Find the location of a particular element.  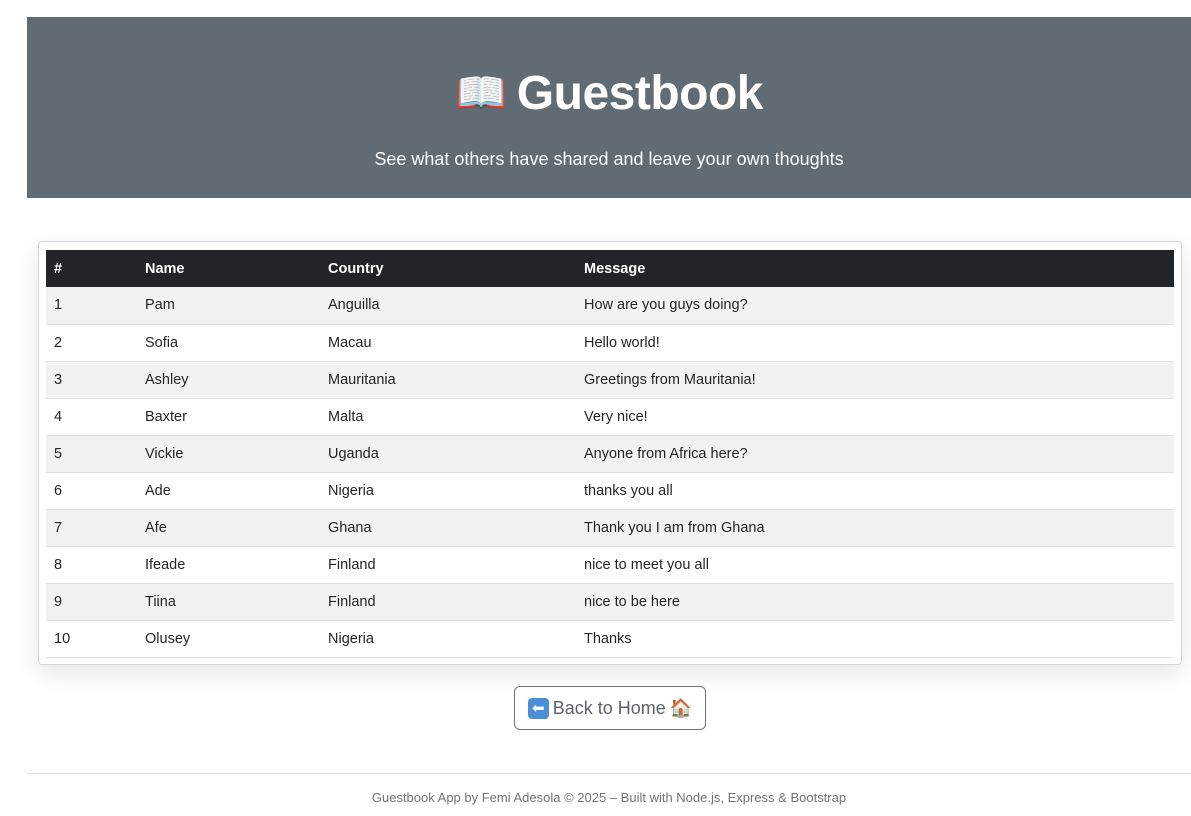

table-header-row: # Name Country Message is located at coordinates (610, 268).